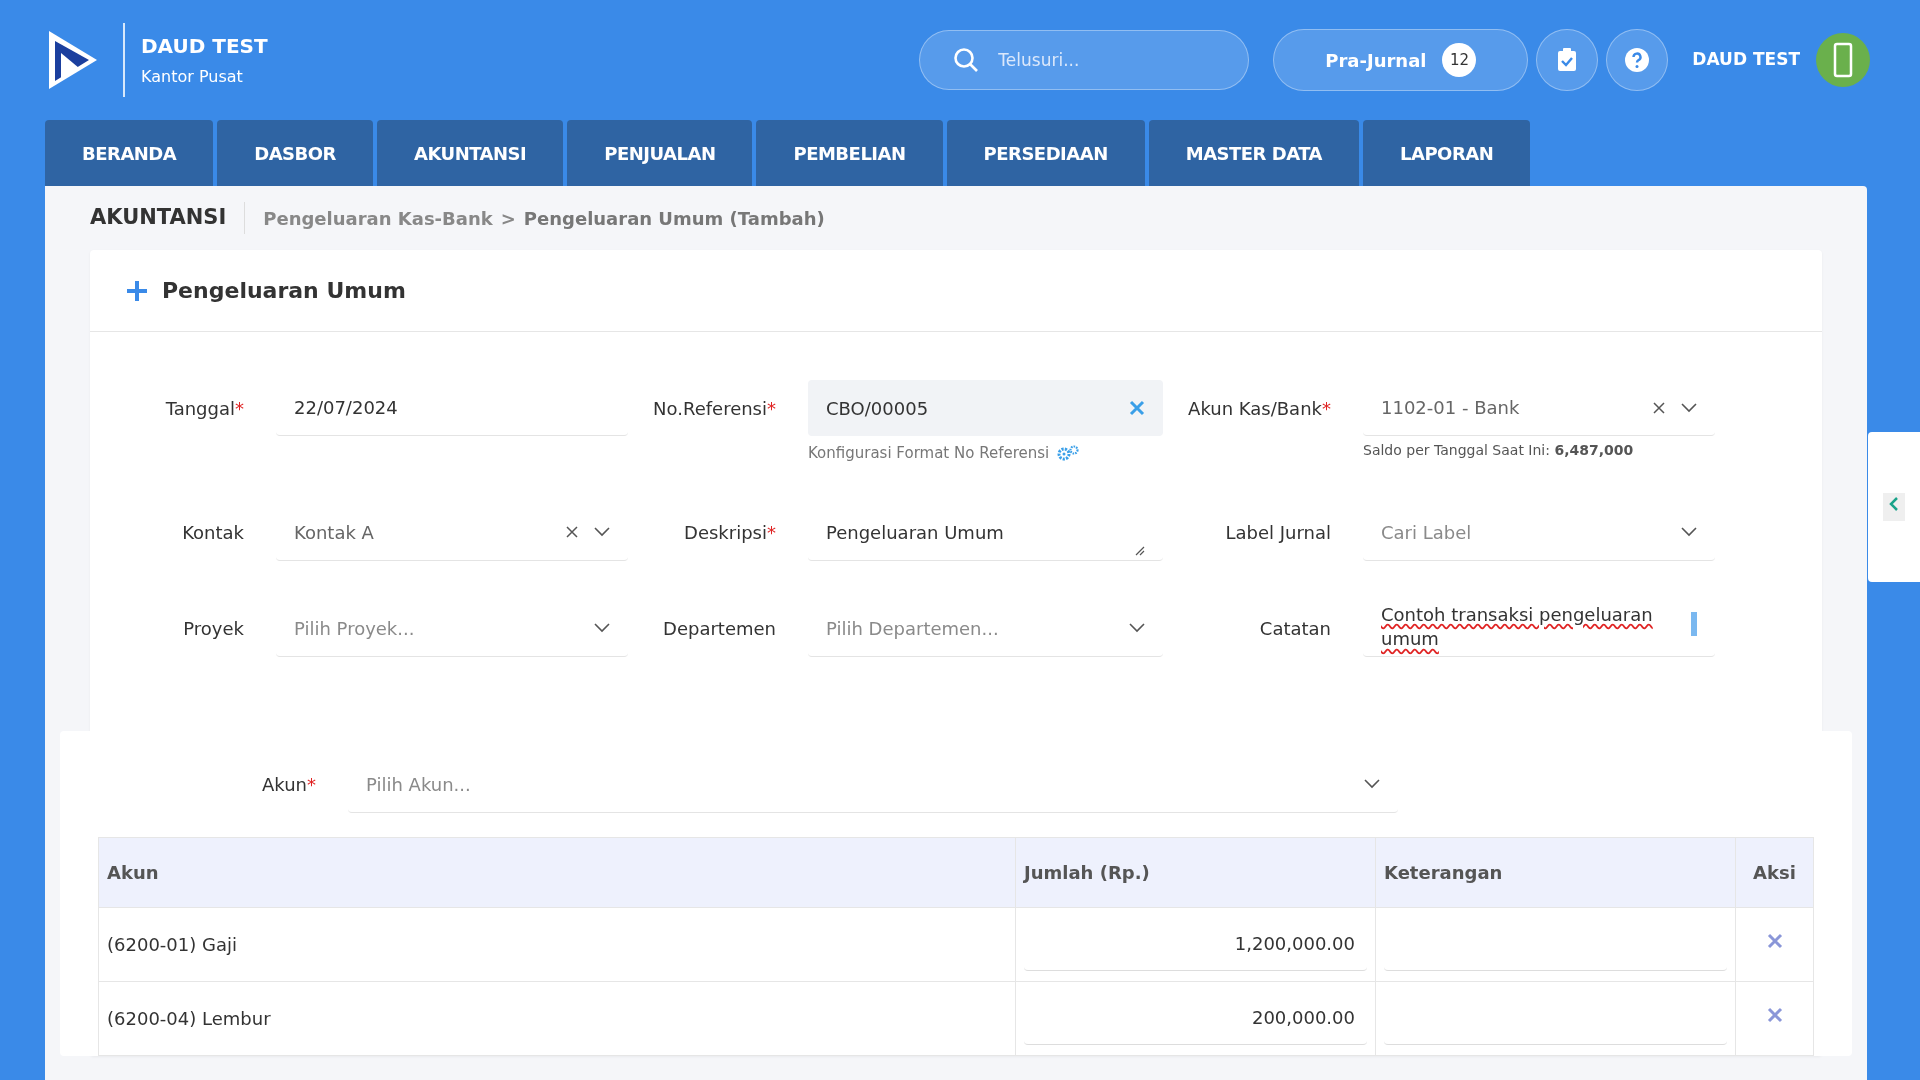 The height and width of the screenshot is (1080, 1920). I want to click on field-label: Label Jurnal, so click(1278, 533).